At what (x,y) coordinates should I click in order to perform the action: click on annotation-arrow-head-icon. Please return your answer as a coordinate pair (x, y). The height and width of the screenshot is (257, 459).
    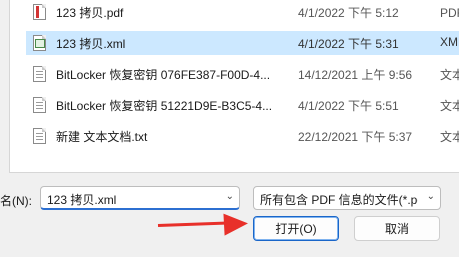
    Looking at the image, I should click on (236, 224).